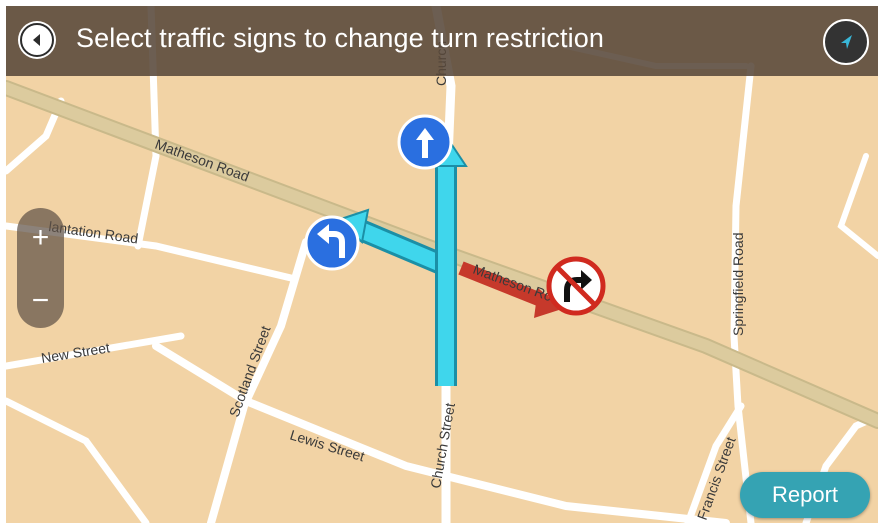  I want to click on report-button: Report, so click(805, 495).